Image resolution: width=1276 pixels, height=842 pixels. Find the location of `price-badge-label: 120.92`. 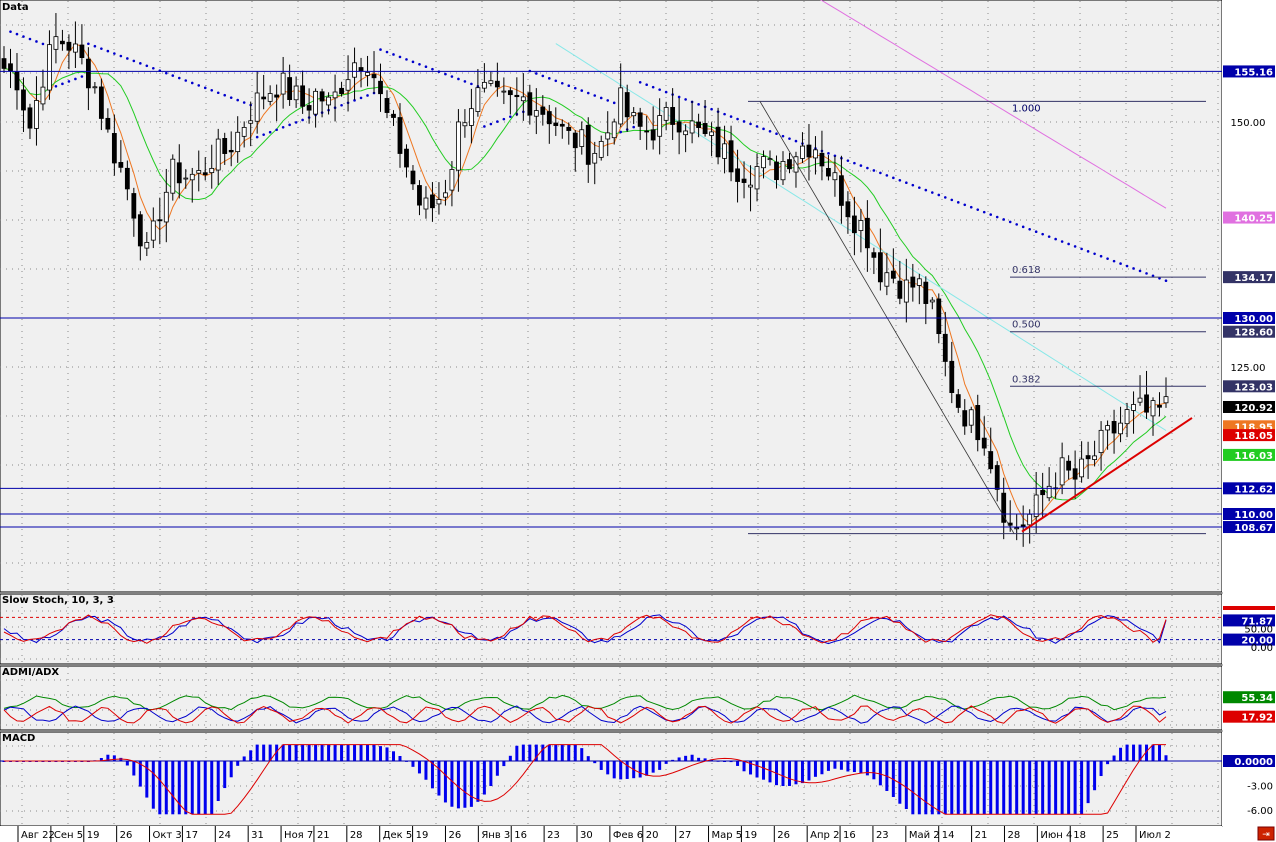

price-badge-label: 120.92 is located at coordinates (1253, 408).